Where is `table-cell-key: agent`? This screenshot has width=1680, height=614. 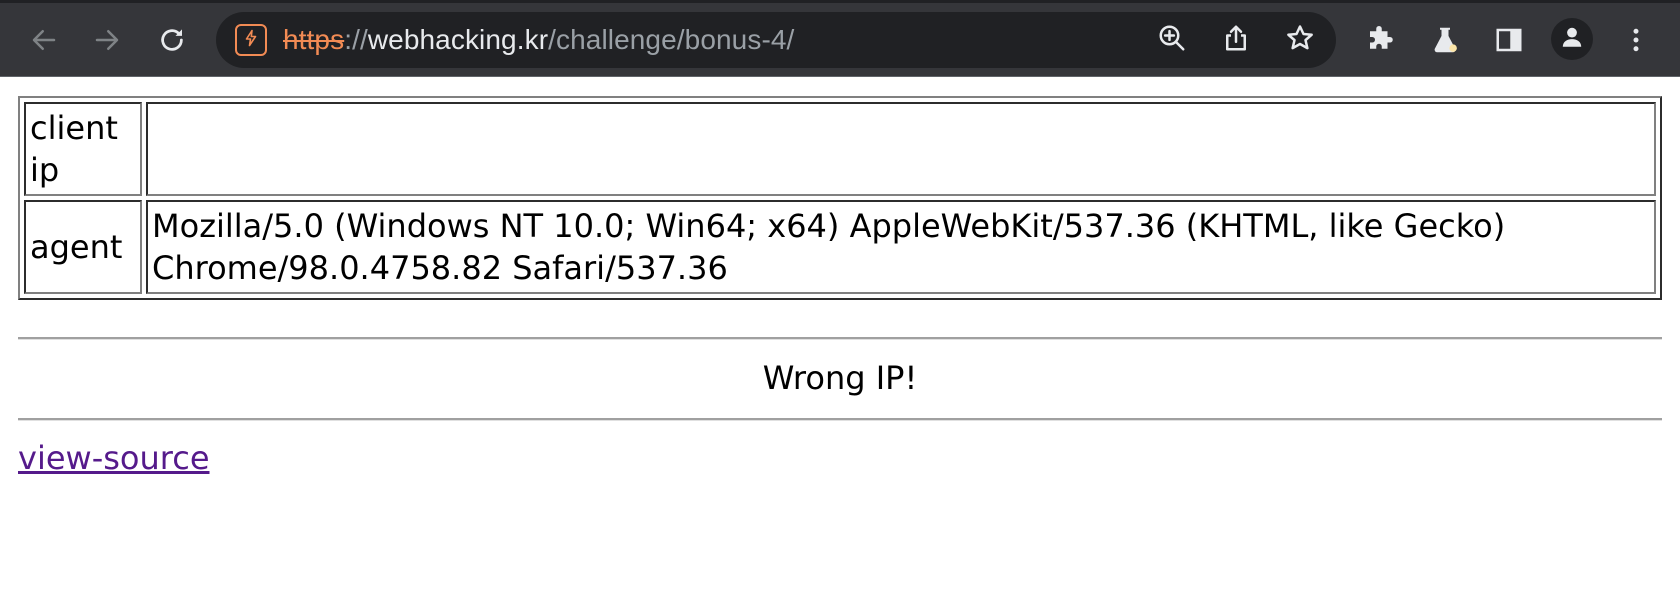 table-cell-key: agent is located at coordinates (83, 247).